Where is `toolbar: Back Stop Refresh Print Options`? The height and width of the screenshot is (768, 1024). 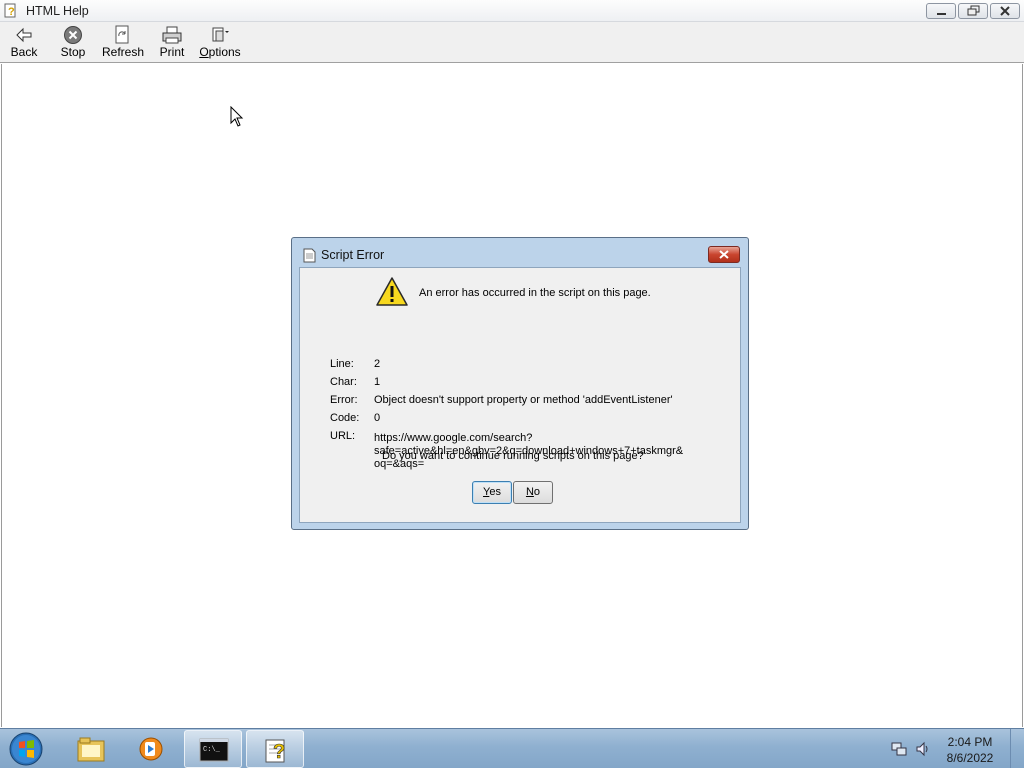 toolbar: Back Stop Refresh Print Options is located at coordinates (512, 42).